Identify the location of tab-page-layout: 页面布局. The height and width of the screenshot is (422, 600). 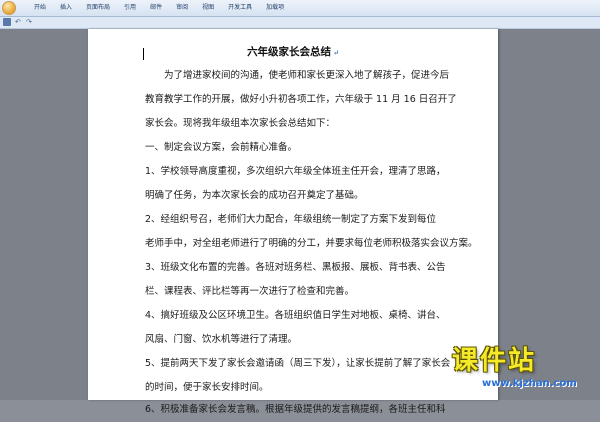
(98, 8).